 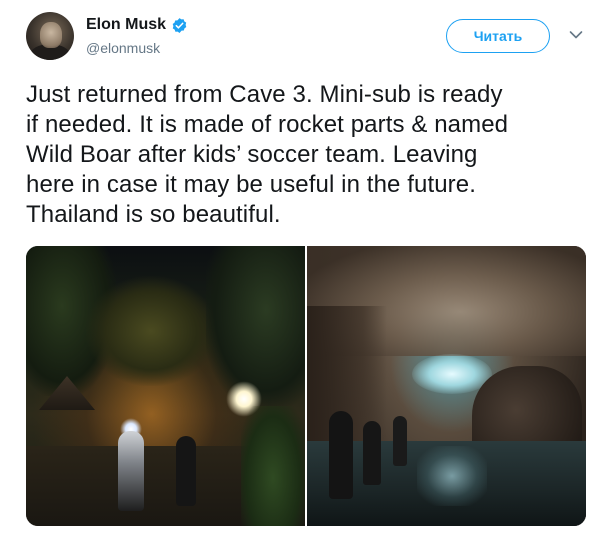 I want to click on tweet-text-line: Thailand is so beautiful., so click(x=153, y=214).